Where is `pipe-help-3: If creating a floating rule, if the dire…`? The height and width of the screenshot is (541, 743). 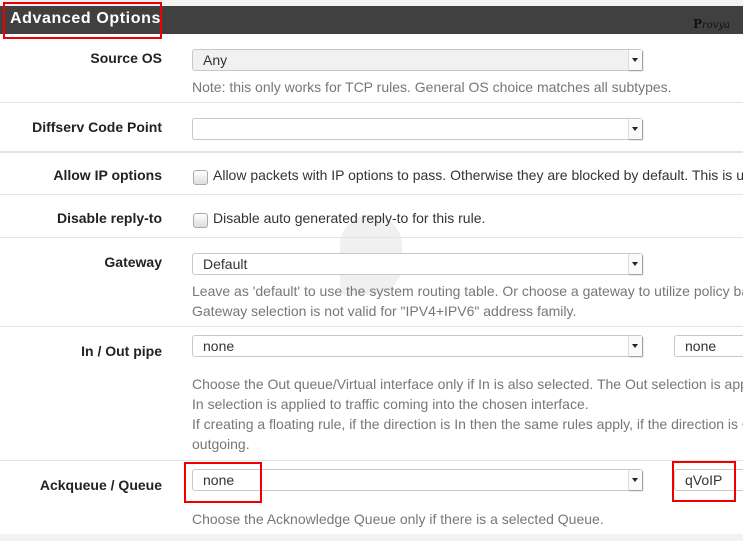
pipe-help-3: If creating a floating rule, if the dire… is located at coordinates (467, 424).